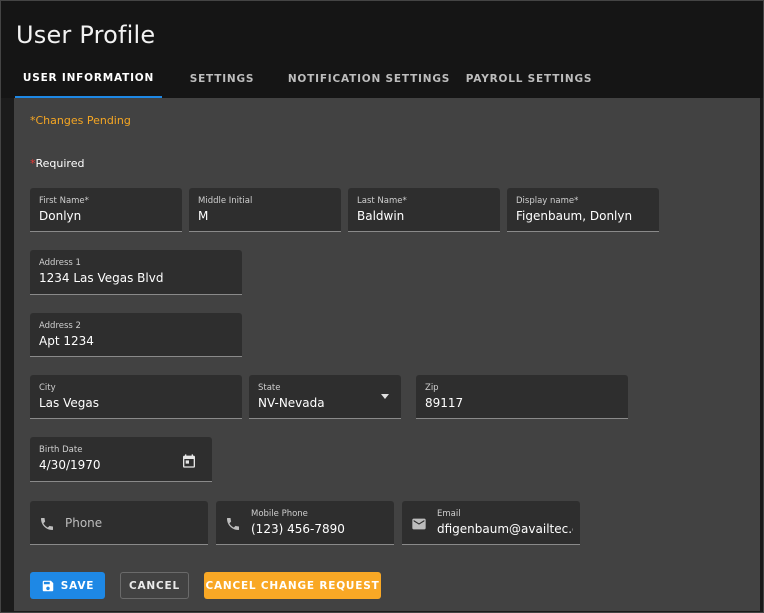 The height and width of the screenshot is (613, 764). What do you see at coordinates (225, 201) in the screenshot?
I see `field-label: Middle Initial` at bounding box center [225, 201].